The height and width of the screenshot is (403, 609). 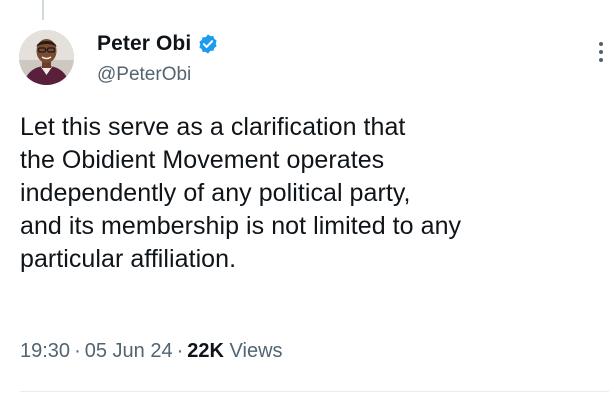 I want to click on views-label: Views, so click(x=256, y=351).